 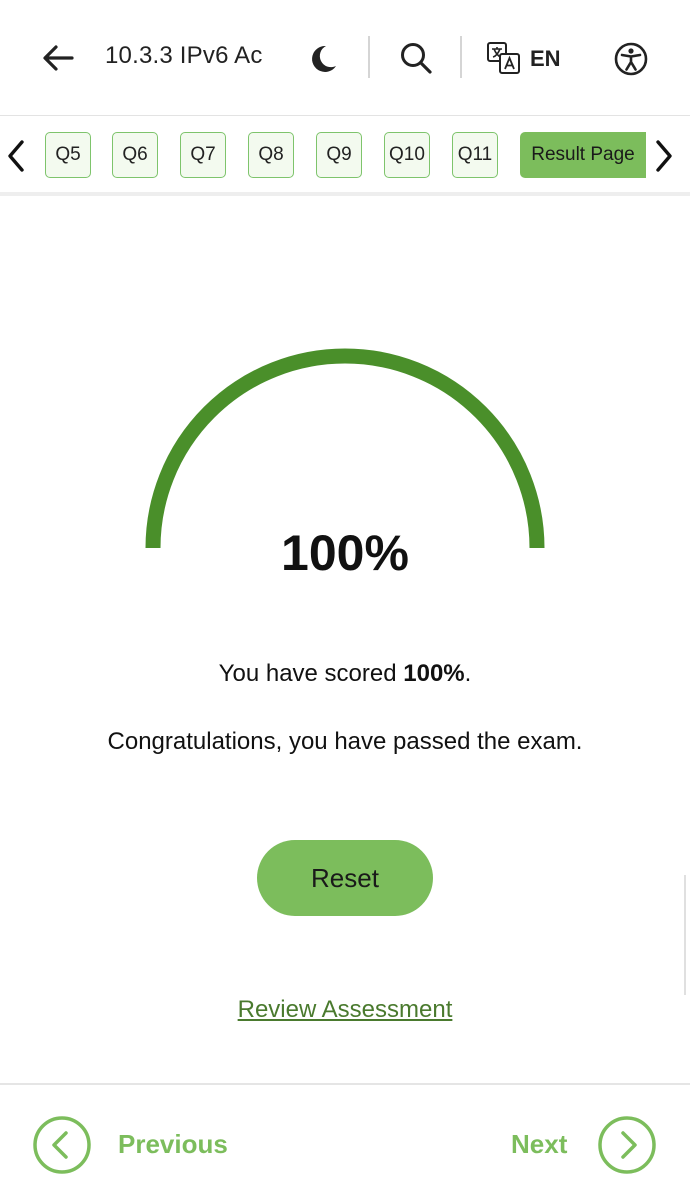 I want to click on bottom-navigation: Previous Next, so click(x=345, y=1141).